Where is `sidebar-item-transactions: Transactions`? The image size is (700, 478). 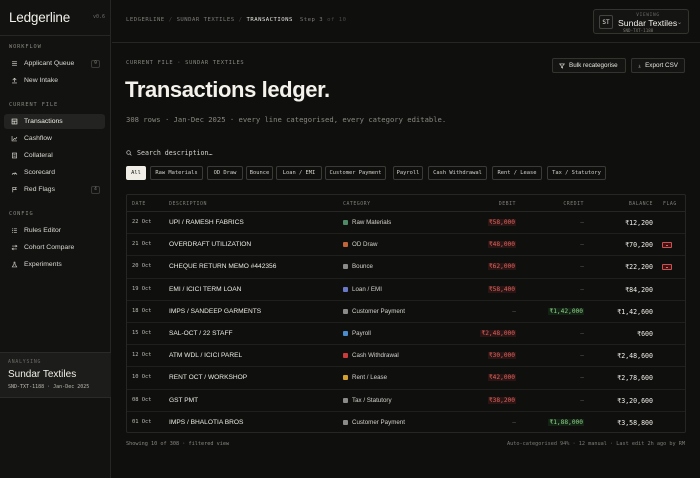
sidebar-item-transactions: Transactions is located at coordinates (54, 121).